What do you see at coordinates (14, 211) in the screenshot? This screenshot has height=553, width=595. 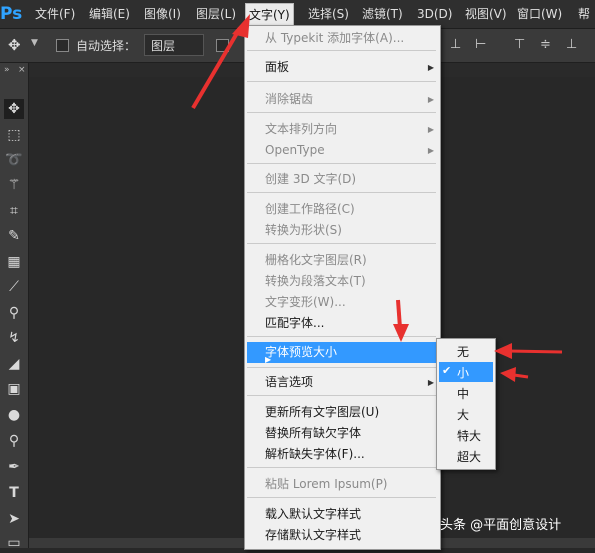 I see `crop-tool-icon: ⌗` at bounding box center [14, 211].